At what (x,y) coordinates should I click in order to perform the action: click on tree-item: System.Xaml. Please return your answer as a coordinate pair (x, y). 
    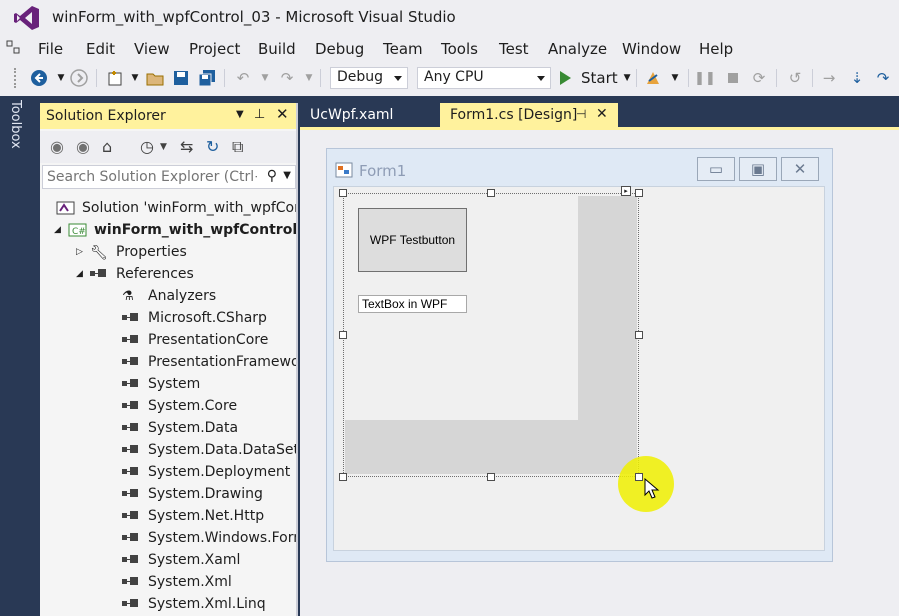
    Looking at the image, I should click on (181, 560).